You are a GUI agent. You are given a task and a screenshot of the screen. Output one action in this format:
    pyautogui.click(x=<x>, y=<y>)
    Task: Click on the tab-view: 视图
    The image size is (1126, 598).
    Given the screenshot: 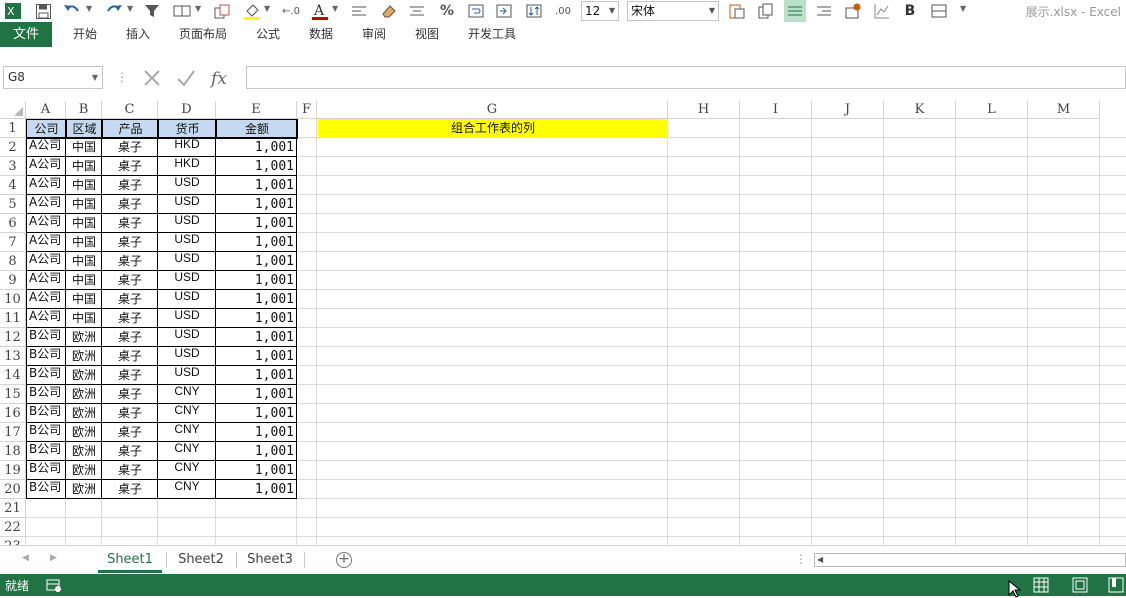 What is the action you would take?
    pyautogui.click(x=427, y=34)
    